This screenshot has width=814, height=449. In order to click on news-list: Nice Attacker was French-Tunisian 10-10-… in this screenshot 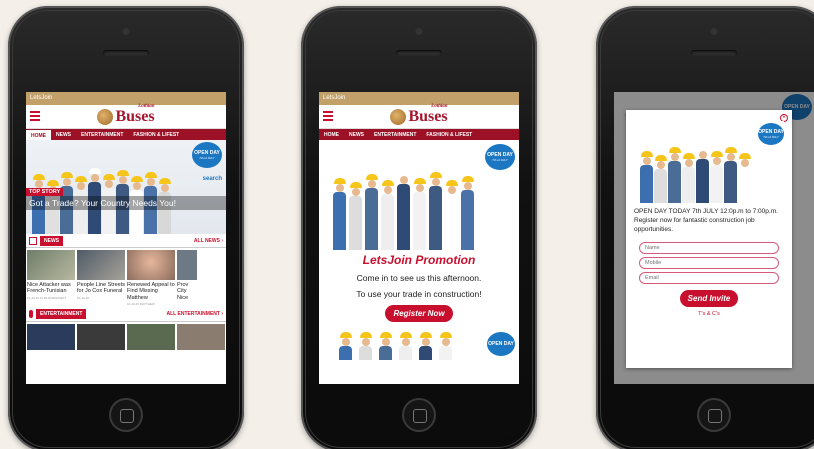, I will do `click(126, 278)`.